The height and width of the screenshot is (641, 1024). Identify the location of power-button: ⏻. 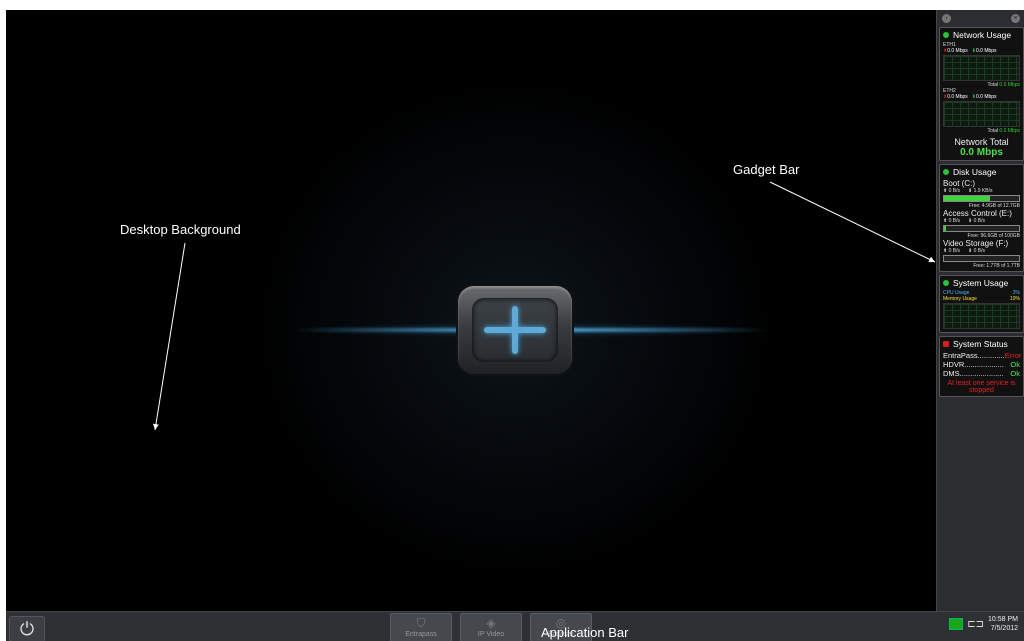
(27, 628).